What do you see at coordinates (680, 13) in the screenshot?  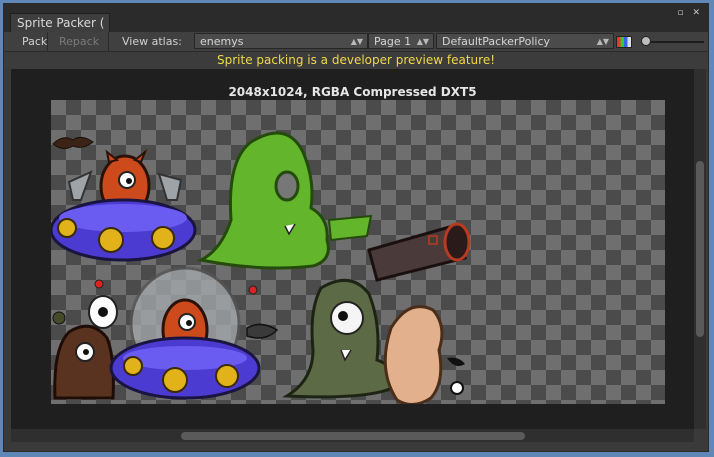 I see `maximize-icon: ▫` at bounding box center [680, 13].